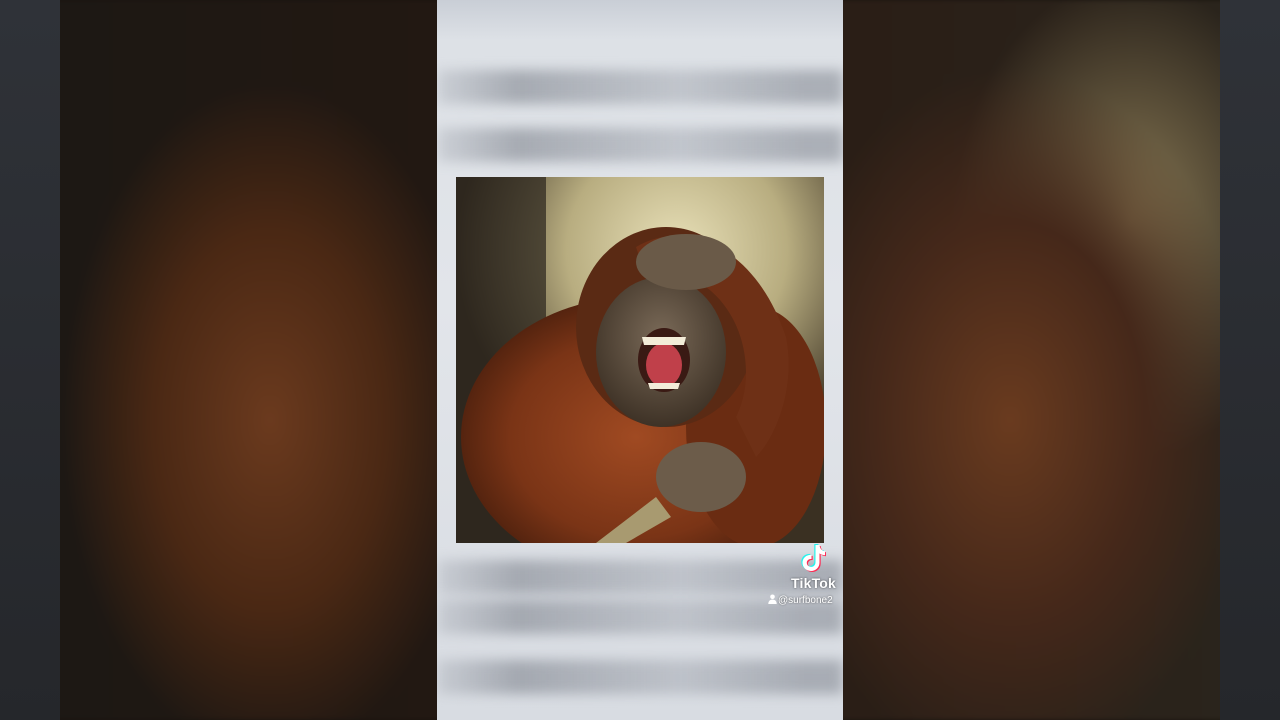  I want to click on tiktok-watermark: TikTok @surfbone2, so click(800, 576).